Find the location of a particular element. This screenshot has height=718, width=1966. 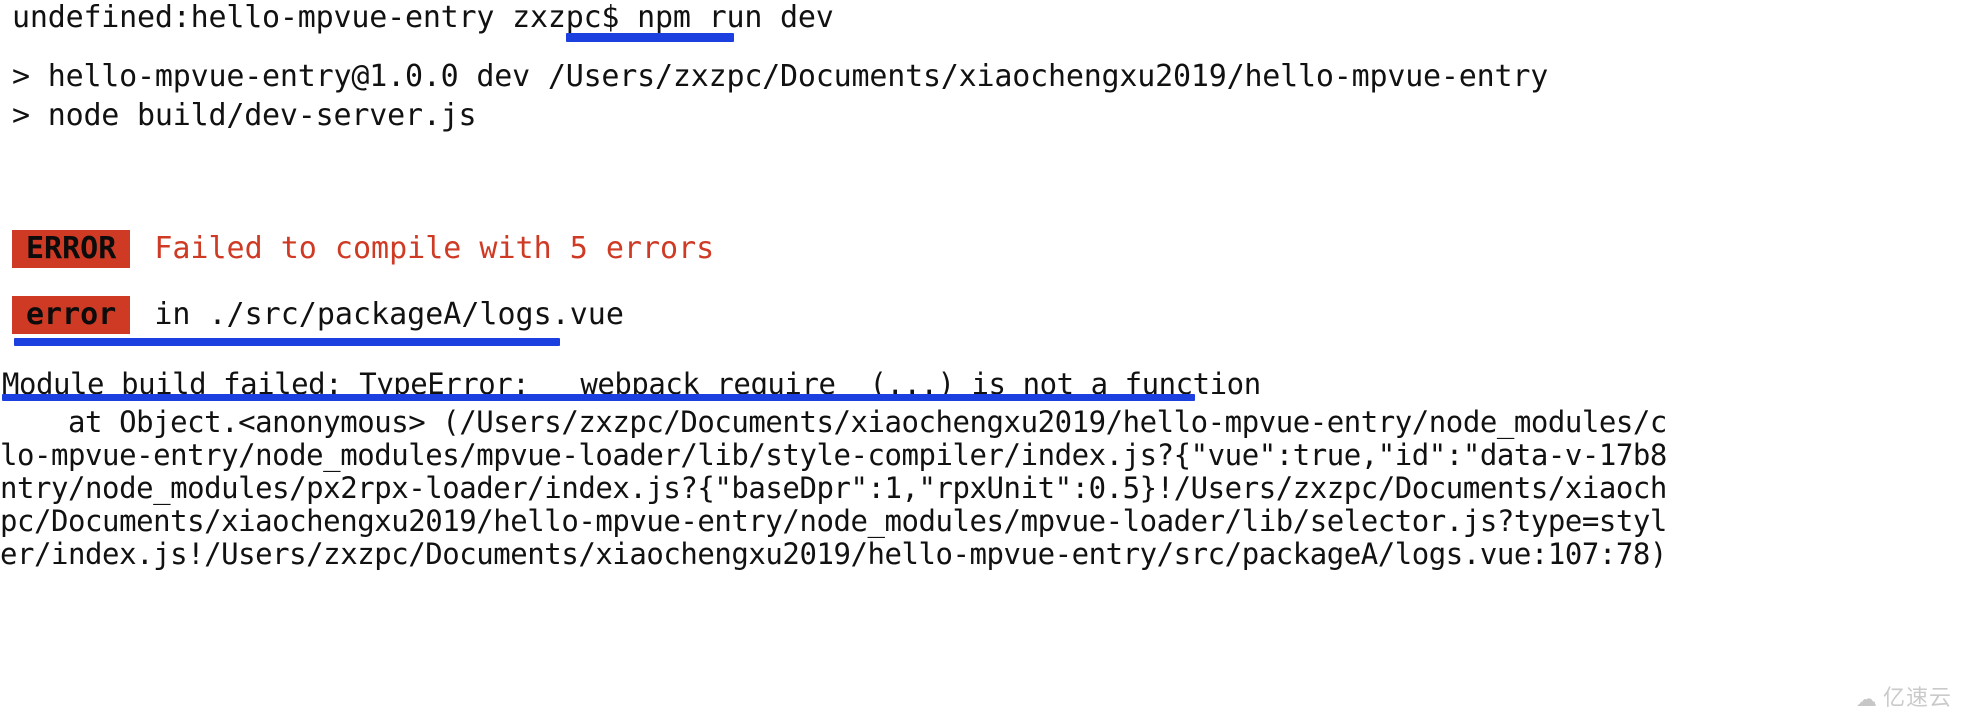

error-summary-text: Failed to compile with 5 errors is located at coordinates (434, 248).